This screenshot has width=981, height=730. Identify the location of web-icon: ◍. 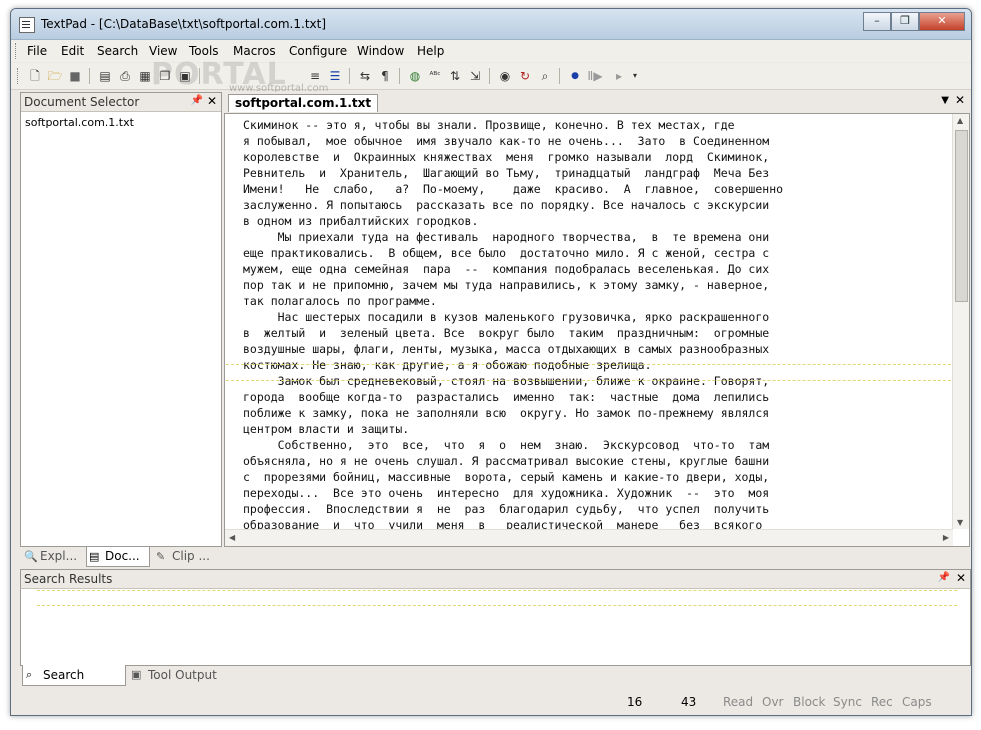
(415, 76).